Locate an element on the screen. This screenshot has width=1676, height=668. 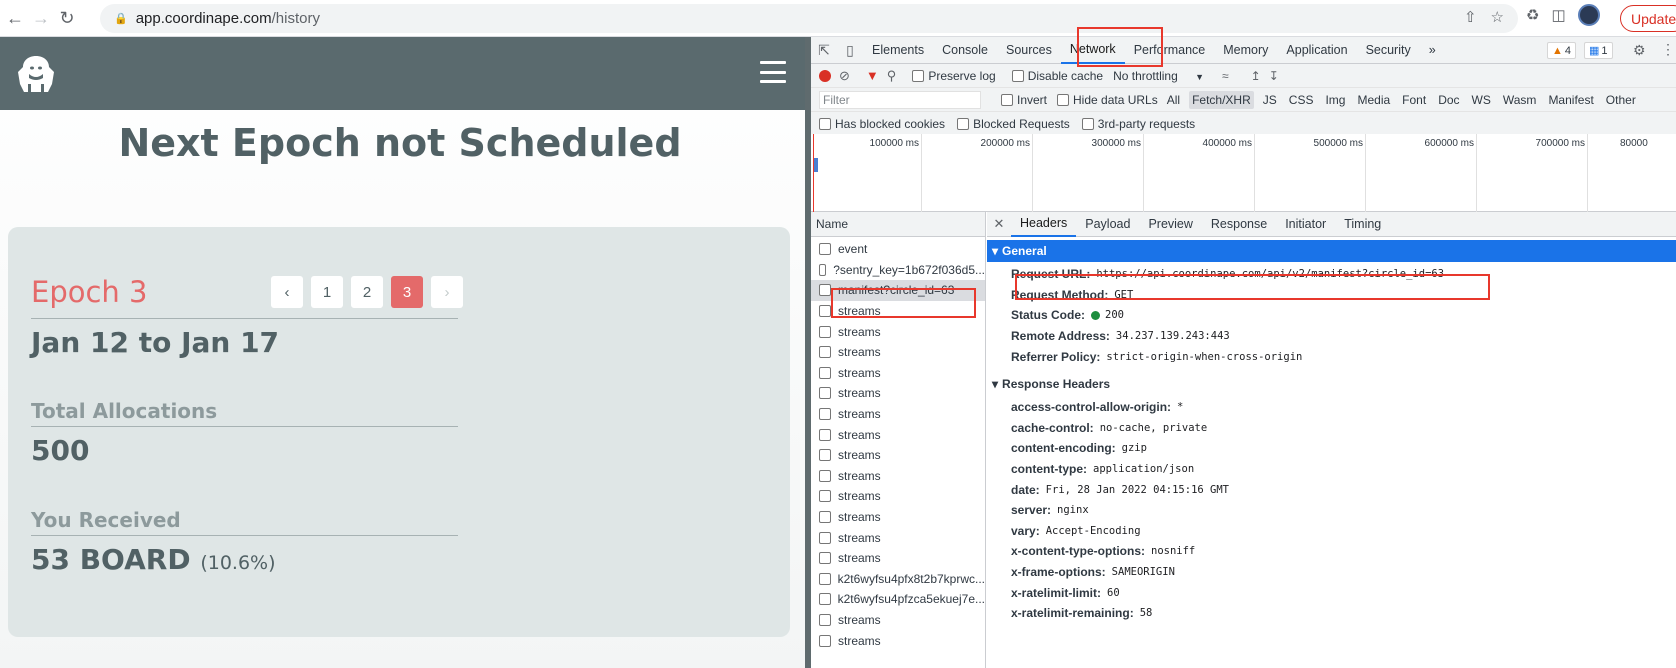
has-blocked-cookies-checkbox: Has blocked cookies is located at coordinates (882, 124).